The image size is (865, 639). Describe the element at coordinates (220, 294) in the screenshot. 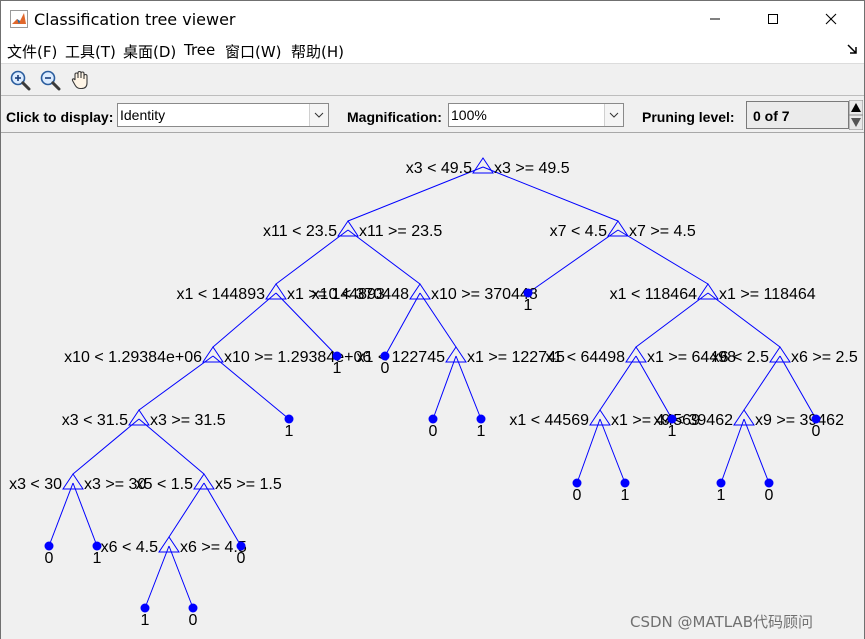

I see `split-rule-left: x1 < 144893` at that location.